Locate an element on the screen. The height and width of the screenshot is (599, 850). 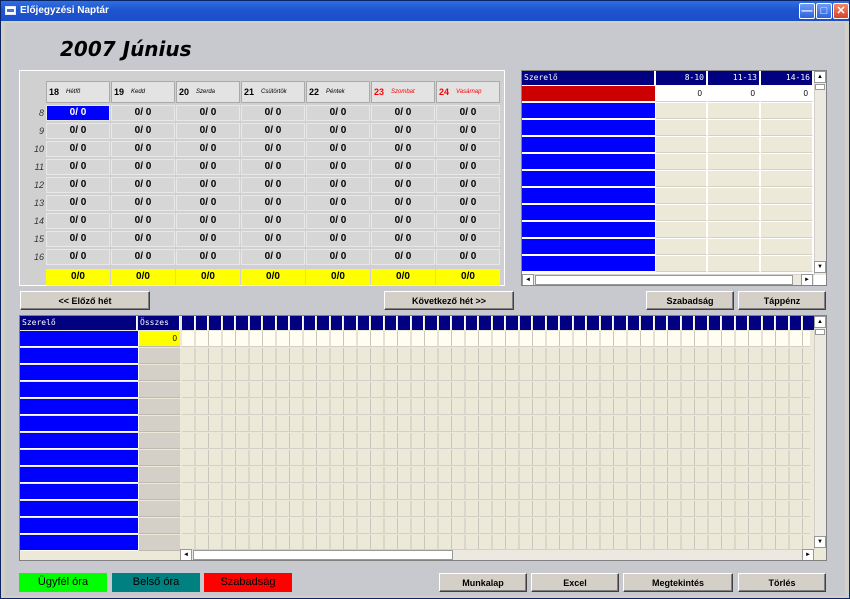
vertical-scrollbar is located at coordinates (820, 173).